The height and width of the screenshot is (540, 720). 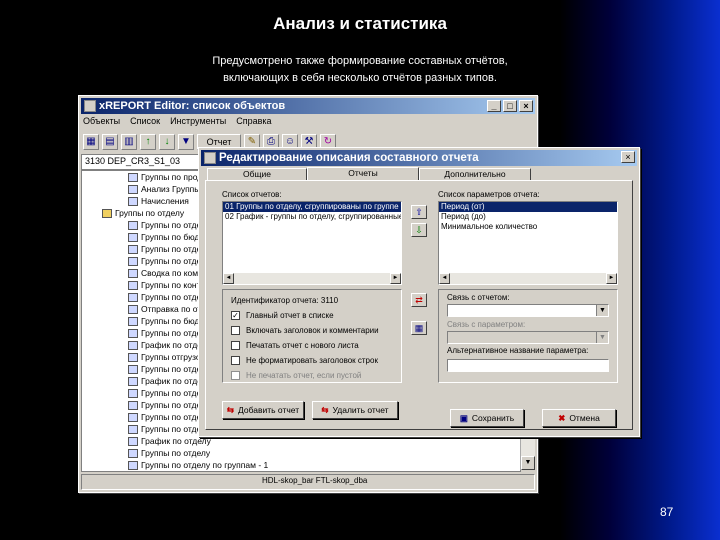 I want to click on status-bar: HDL-skop_bar FTL-skop_dba, so click(x=308, y=482).